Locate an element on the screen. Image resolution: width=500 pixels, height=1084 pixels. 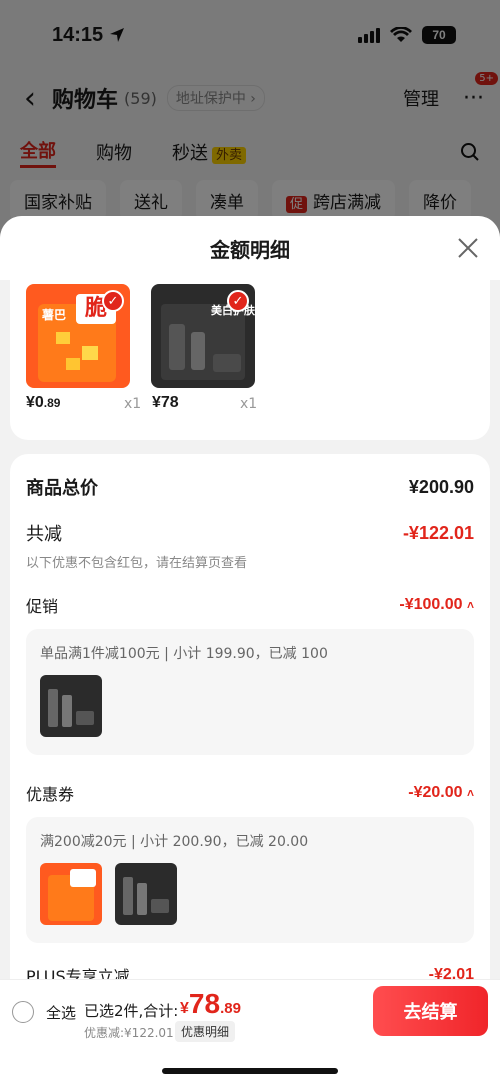
promo-line: 单品满1件减100元 | 小计 199.90，已减 100 is located at coordinates (184, 654).